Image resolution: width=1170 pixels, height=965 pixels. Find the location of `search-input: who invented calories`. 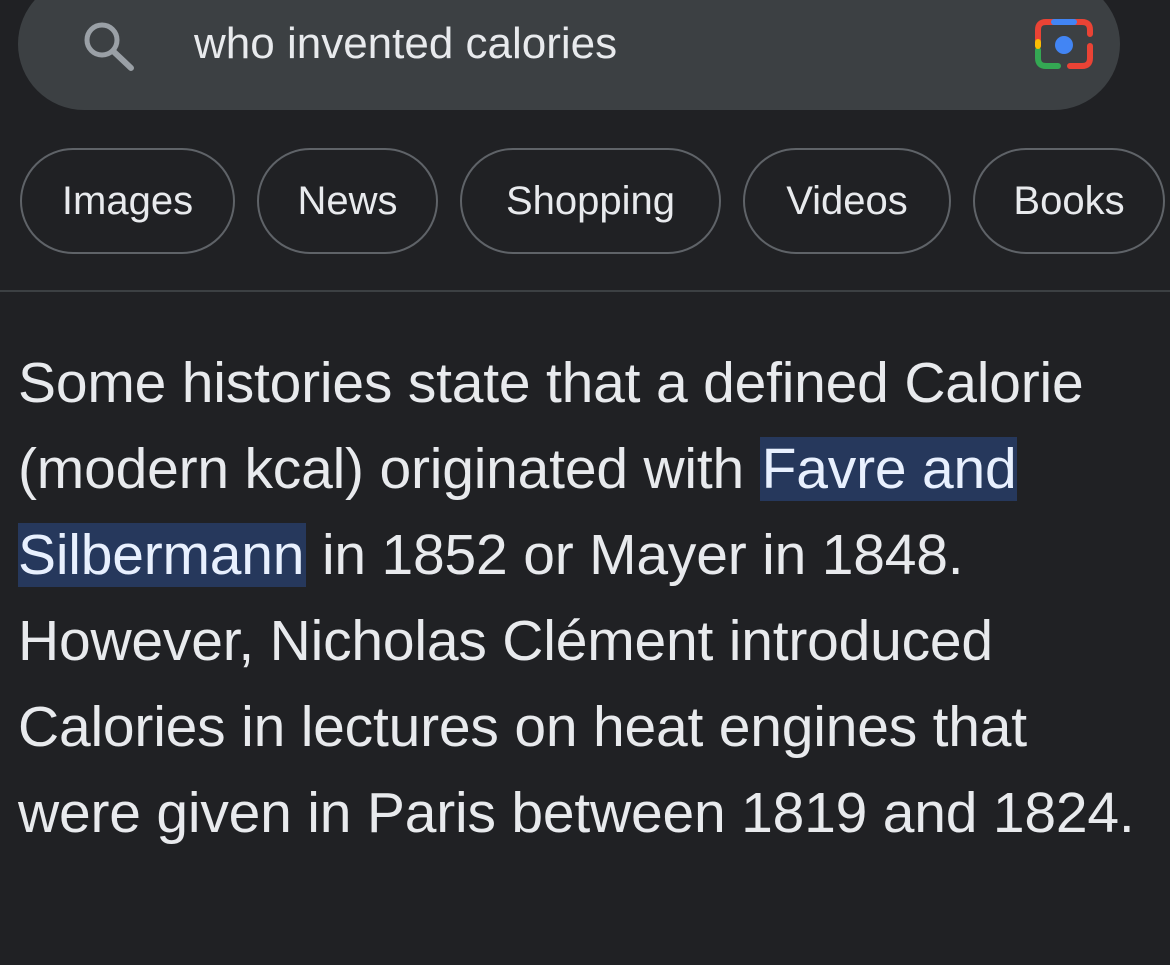

search-input: who invented calories is located at coordinates (405, 44).